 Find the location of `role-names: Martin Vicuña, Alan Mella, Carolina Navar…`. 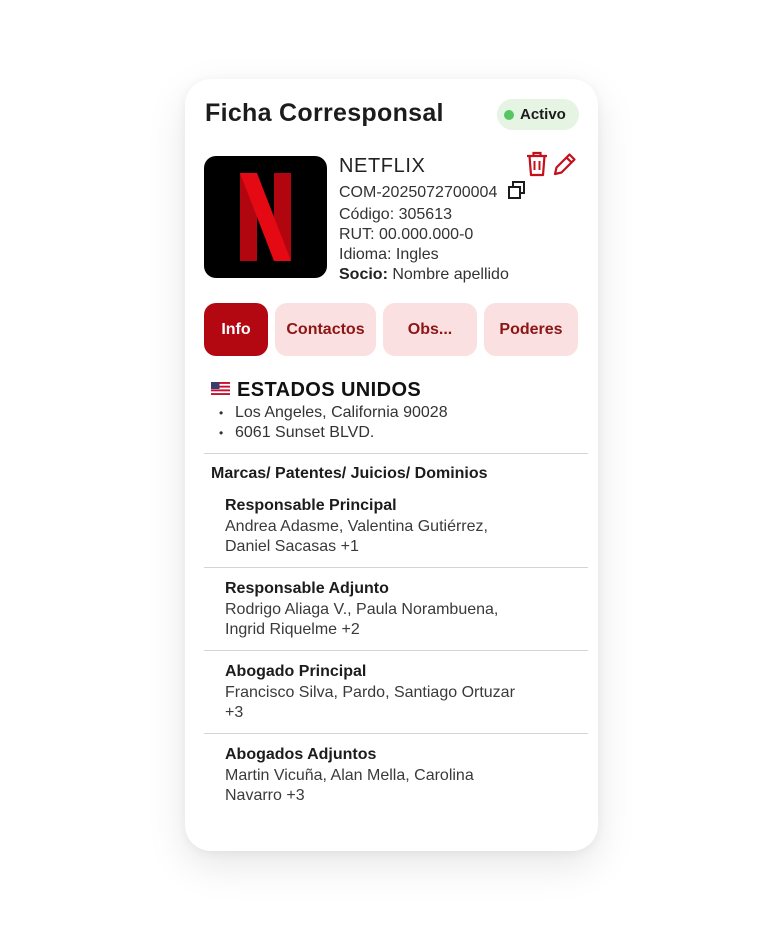

role-names: Martin Vicuña, Alan Mella, Carolina Navar… is located at coordinates (395, 786).